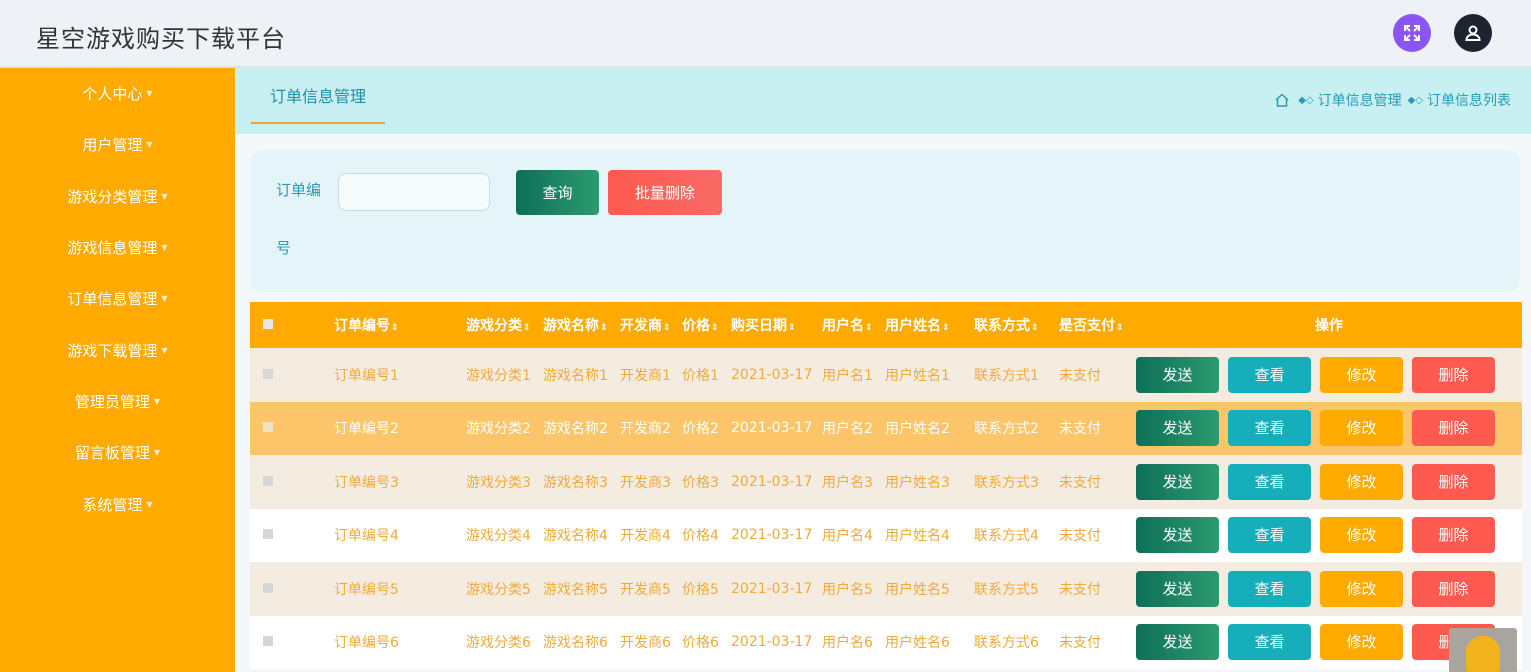 Image resolution: width=1531 pixels, height=672 pixels. What do you see at coordinates (929, 325) in the screenshot?
I see `header-real-name: 用户姓名⇕` at bounding box center [929, 325].